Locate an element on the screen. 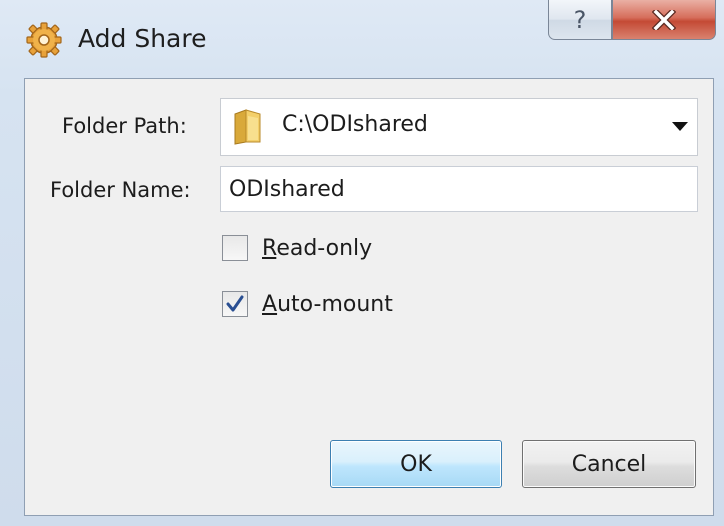 The width and height of the screenshot is (724, 526). auto-mount-label: Auto-mount is located at coordinates (327, 304).